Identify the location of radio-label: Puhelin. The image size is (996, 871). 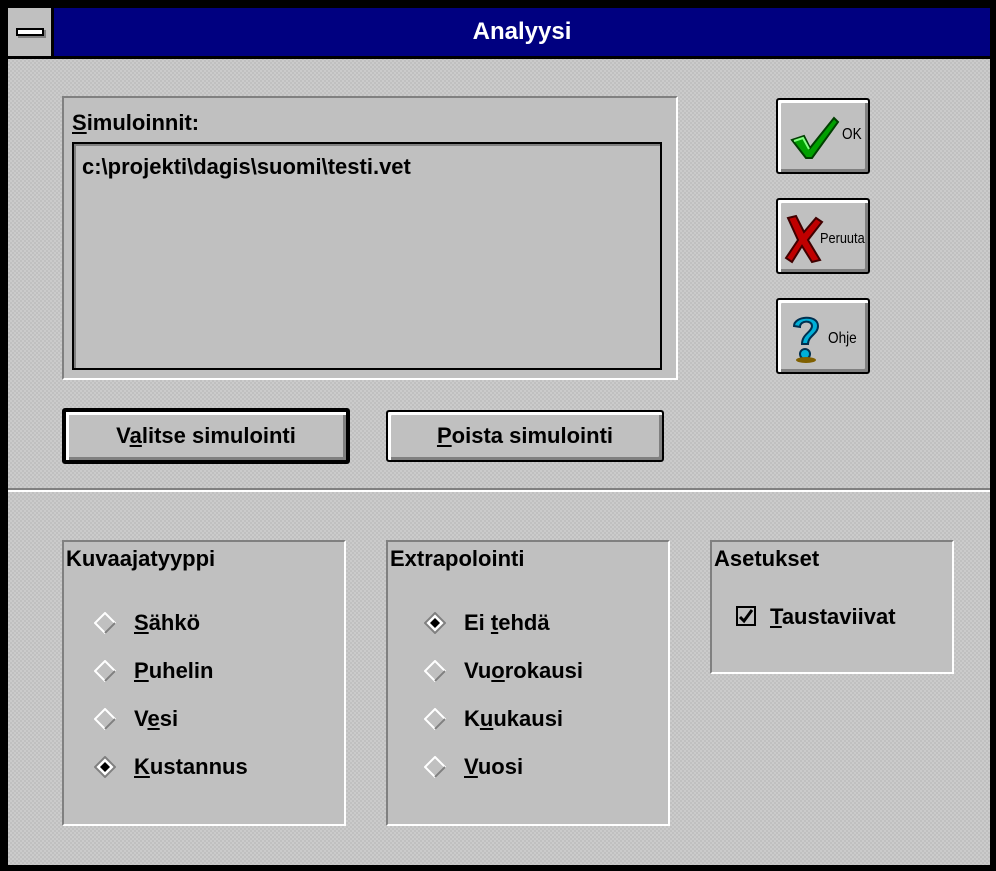
(174, 670).